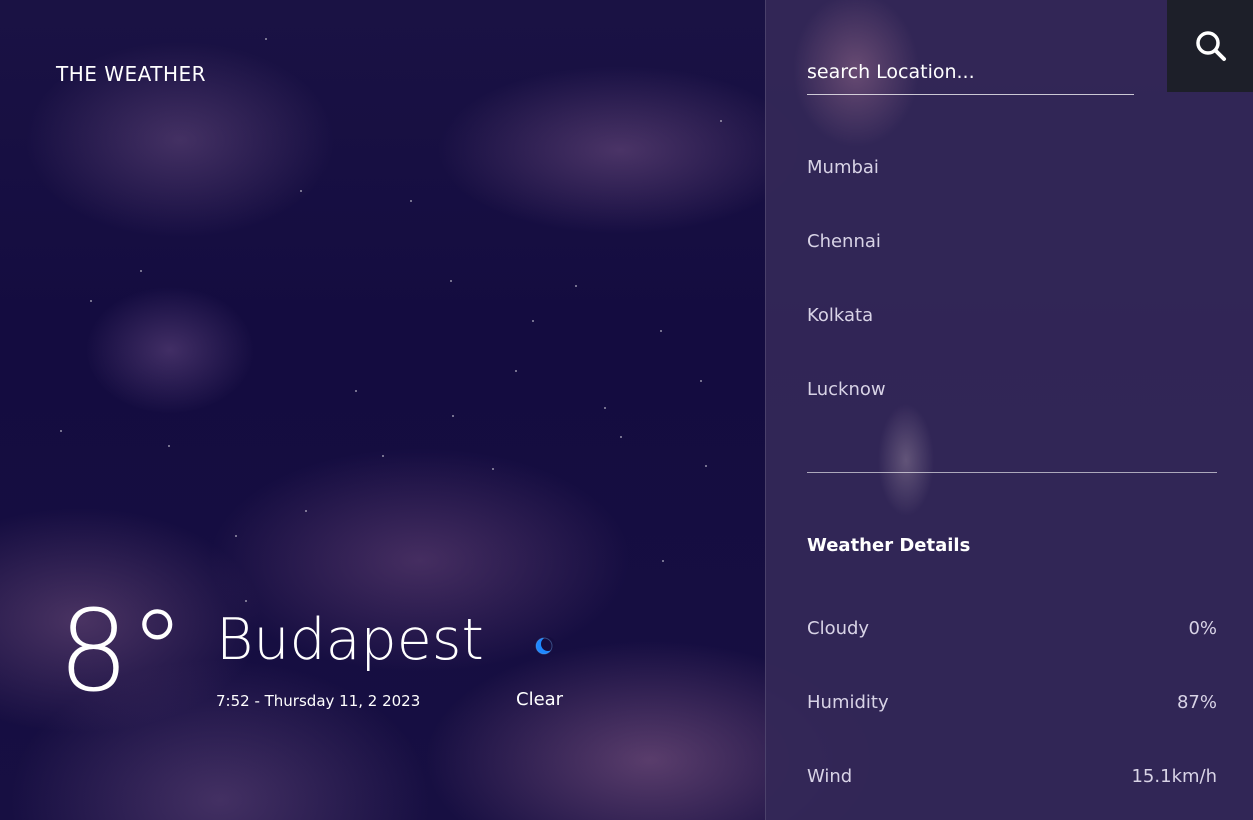 The height and width of the screenshot is (820, 1253). What do you see at coordinates (1012, 787) in the screenshot?
I see `detail-row-wind: Wind 15.1km/h` at bounding box center [1012, 787].